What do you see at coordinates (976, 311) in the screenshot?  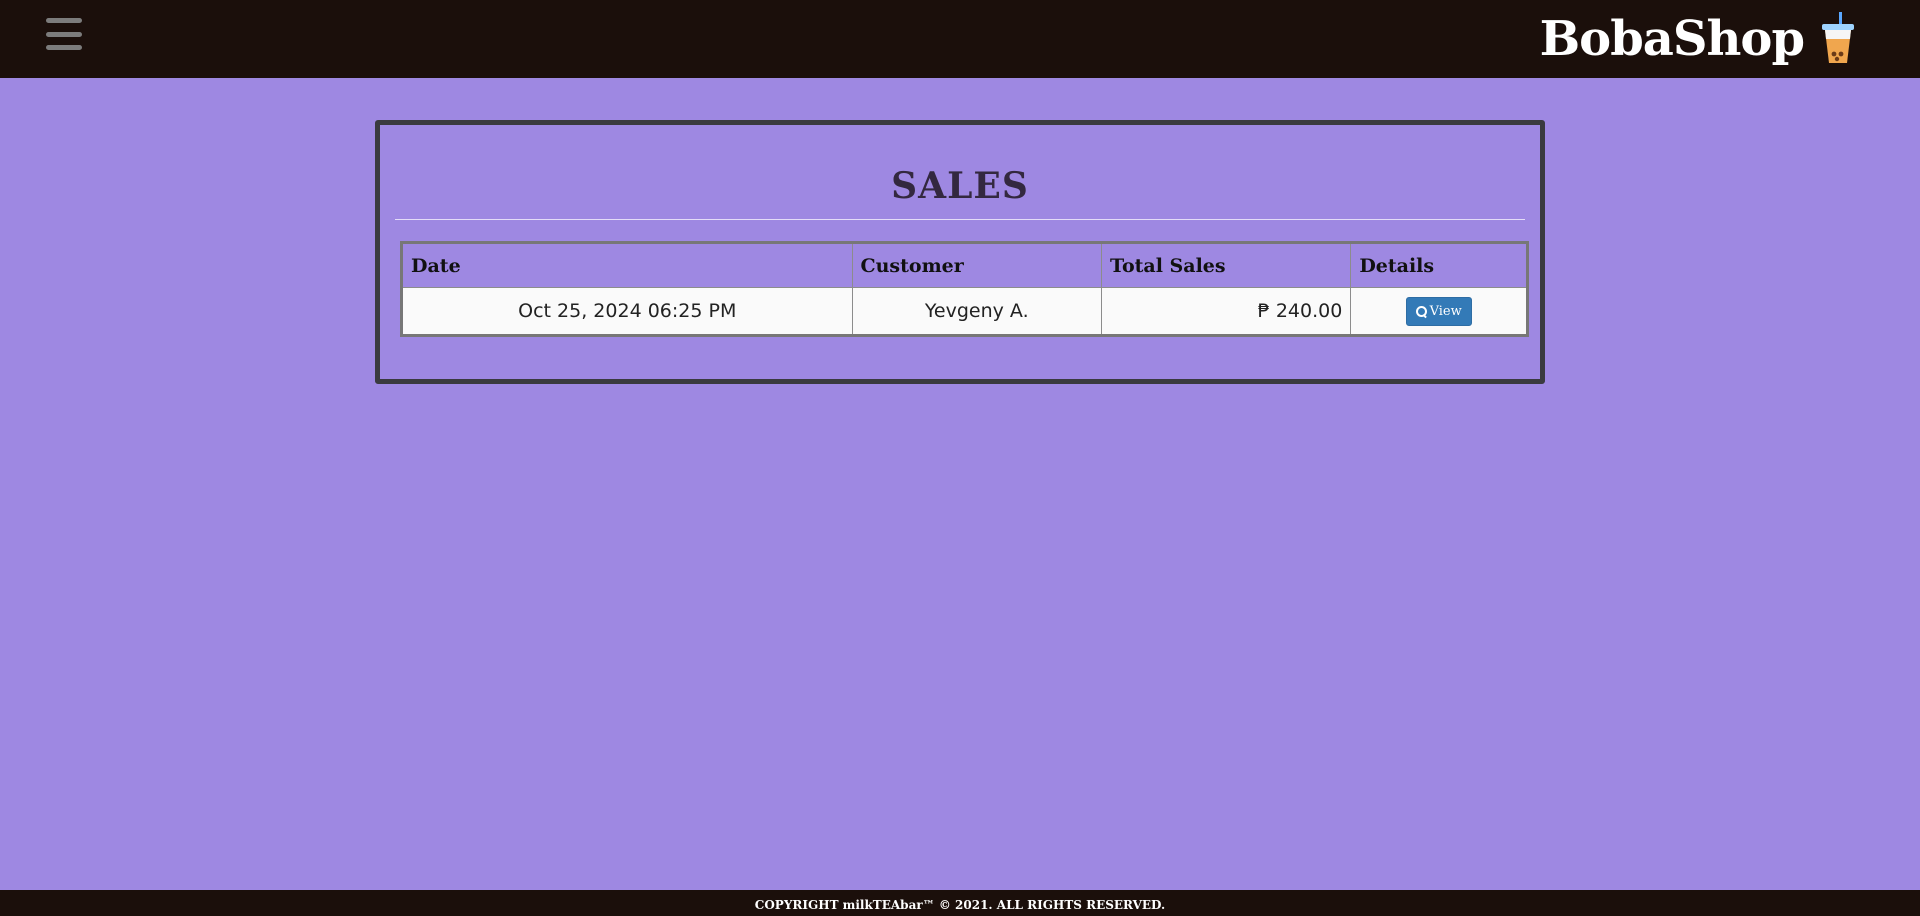 I see `customer-cell: Yevgeny A.` at bounding box center [976, 311].